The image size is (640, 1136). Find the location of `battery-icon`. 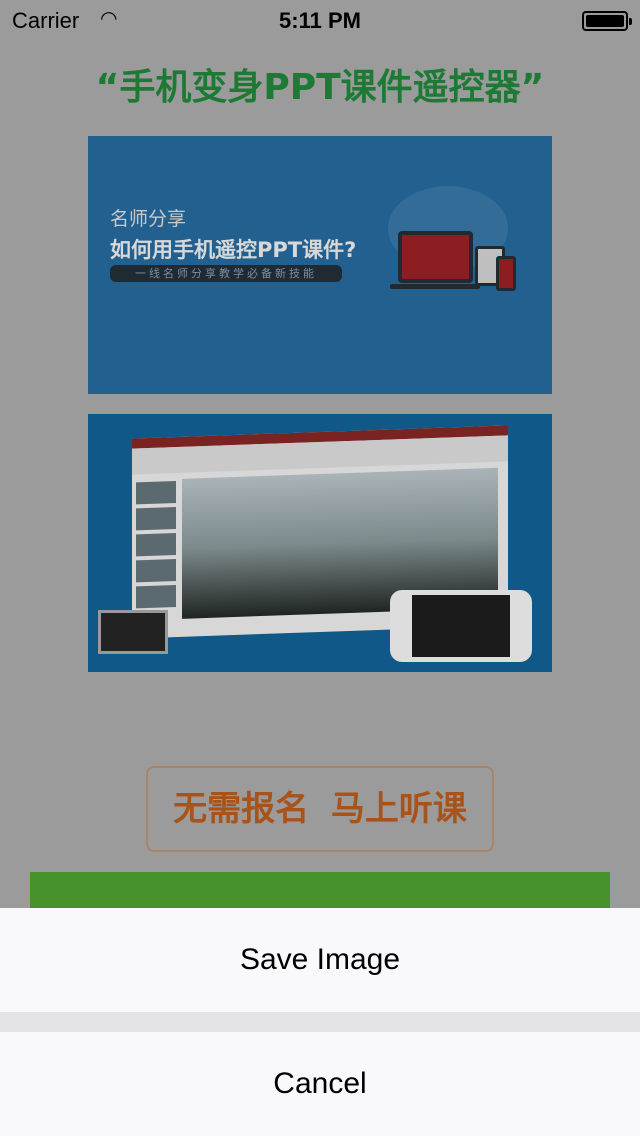

battery-icon is located at coordinates (607, 21).